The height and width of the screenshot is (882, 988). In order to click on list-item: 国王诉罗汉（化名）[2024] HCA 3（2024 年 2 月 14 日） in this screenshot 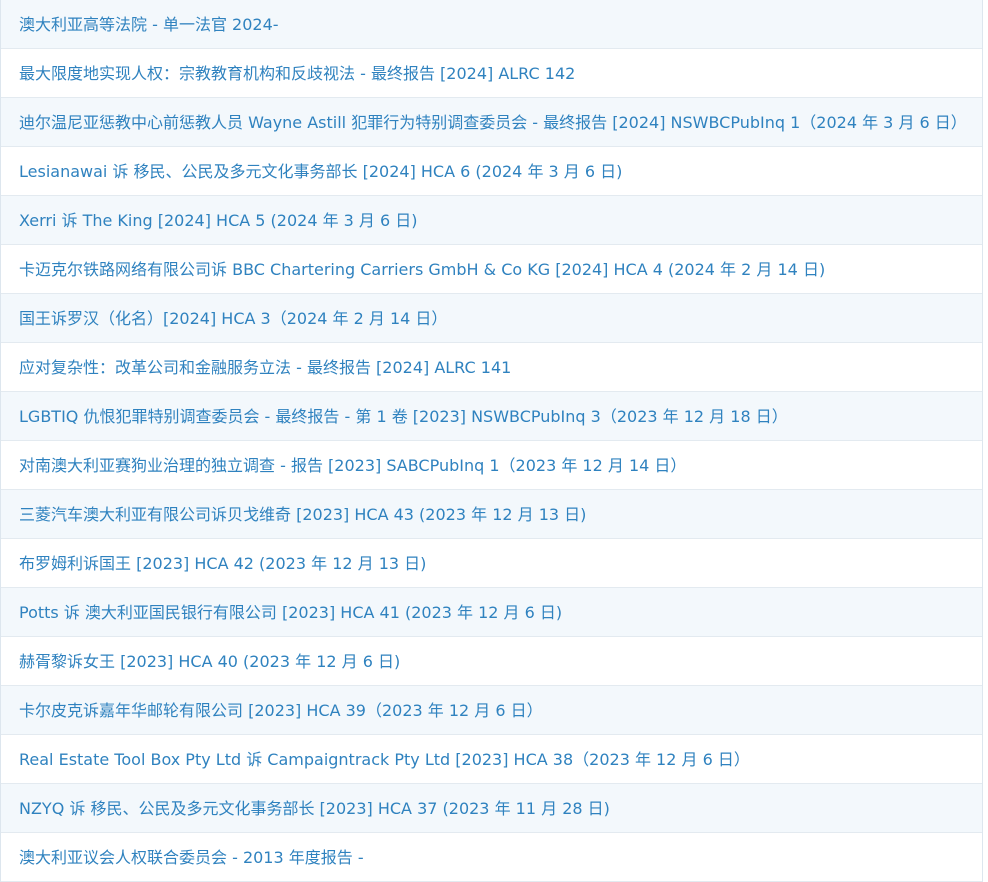, I will do `click(491, 318)`.